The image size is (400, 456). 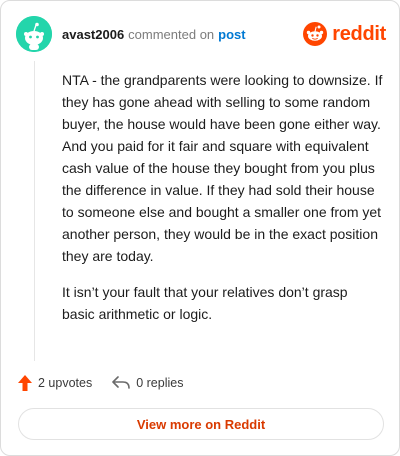 I want to click on post-link: post, so click(x=231, y=34).